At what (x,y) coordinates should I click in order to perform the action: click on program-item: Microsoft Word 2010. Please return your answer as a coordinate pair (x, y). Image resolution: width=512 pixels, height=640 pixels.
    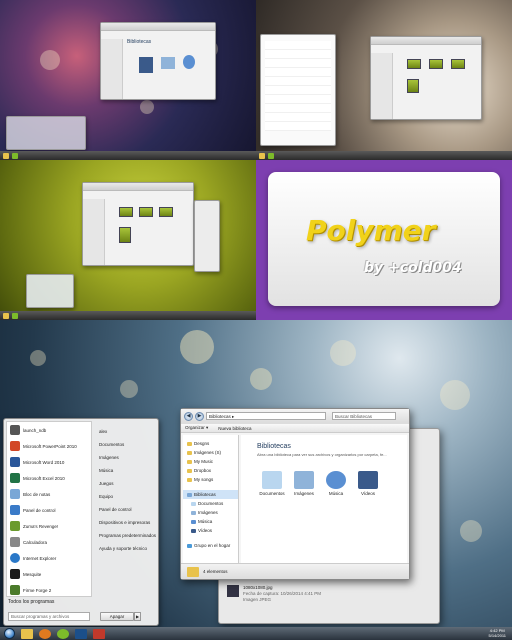
    Looking at the image, I should click on (49, 462).